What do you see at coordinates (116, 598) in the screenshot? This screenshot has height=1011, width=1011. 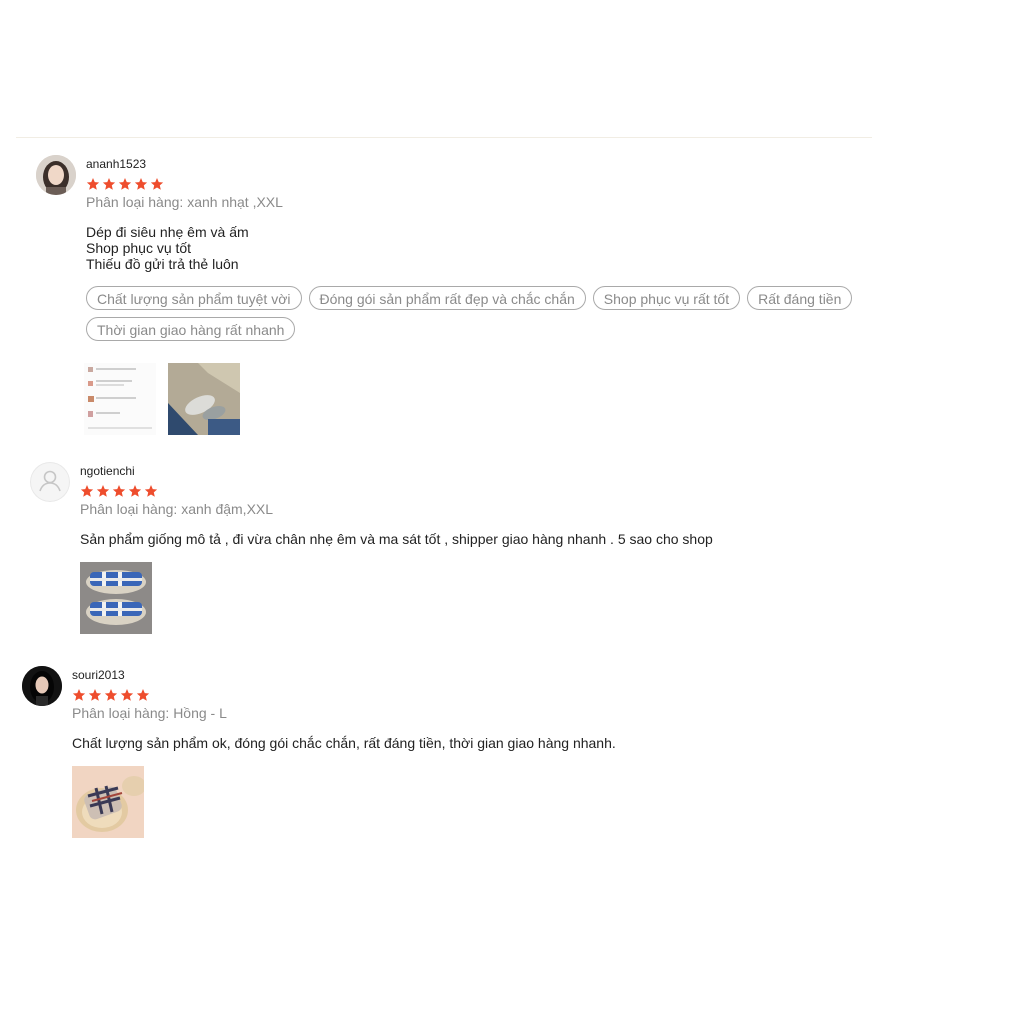 I see `review-image-plaid-slippers` at bounding box center [116, 598].